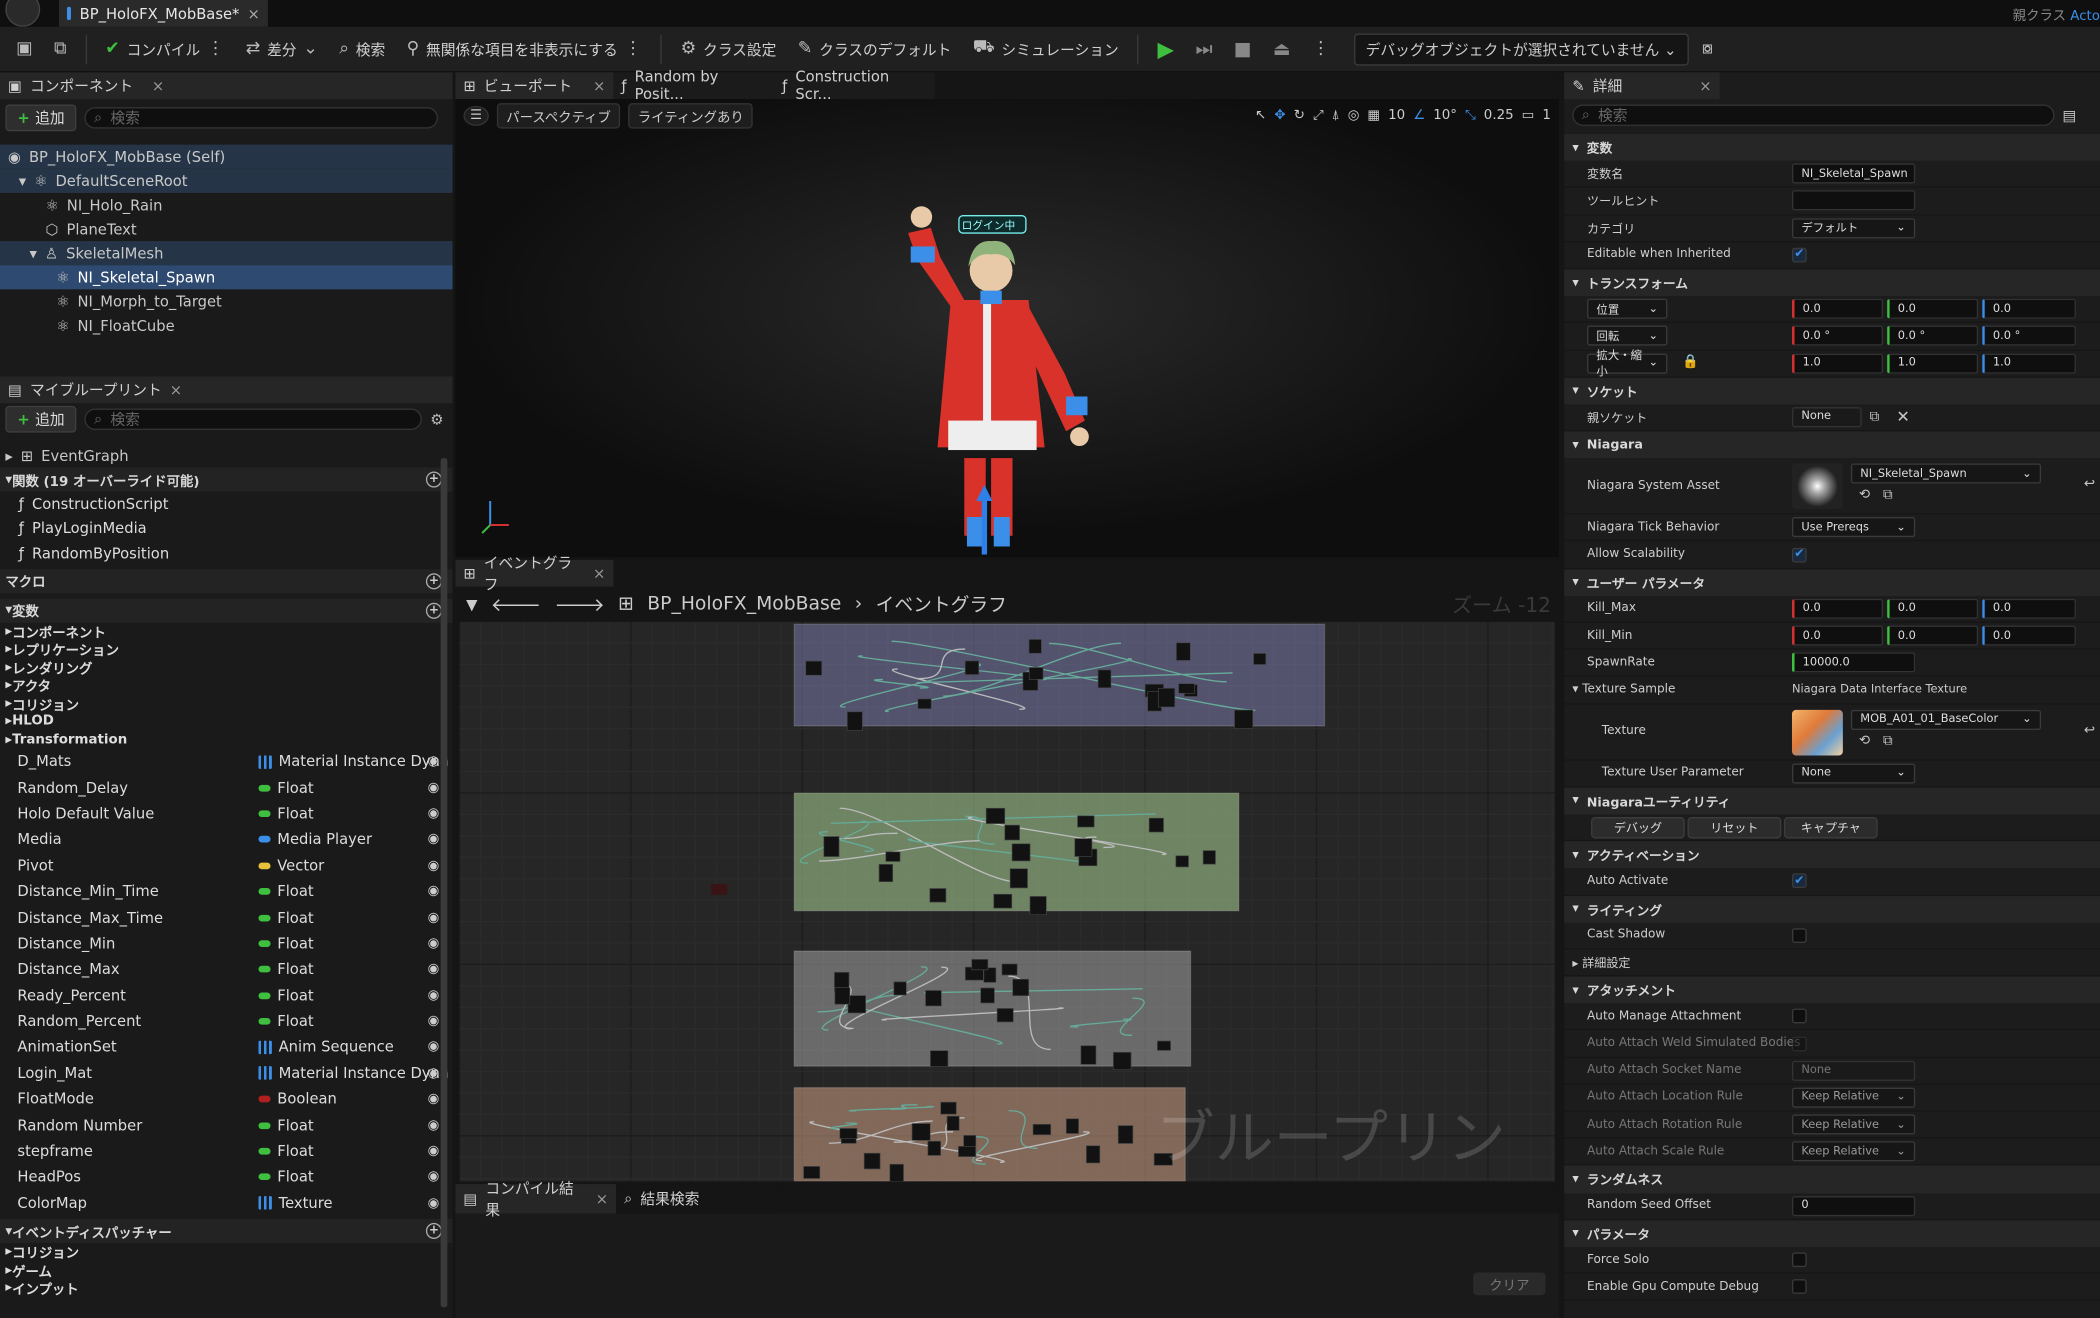 This screenshot has height=1318, width=2100. I want to click on section-variable: ▾ 変数, so click(1832, 147).